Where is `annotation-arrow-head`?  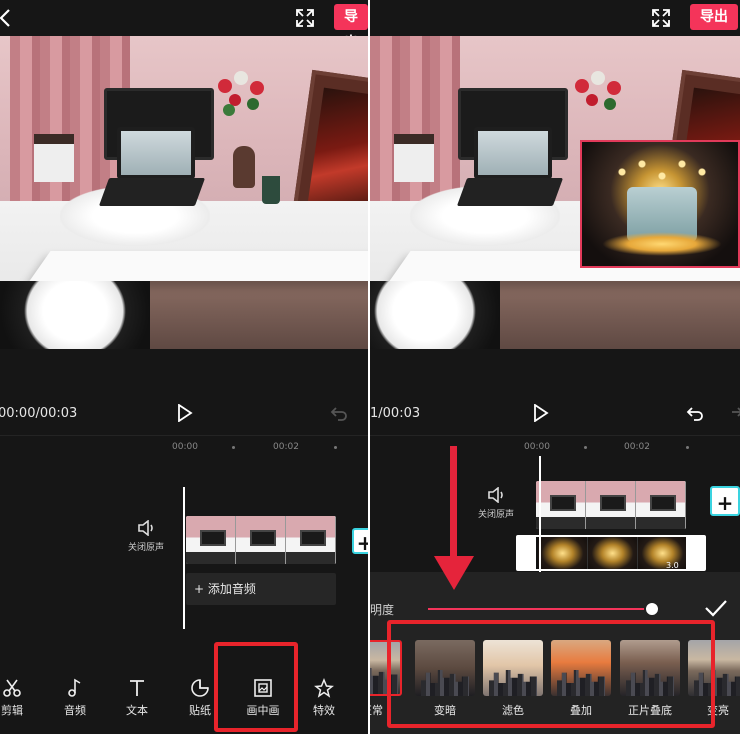 annotation-arrow-head is located at coordinates (454, 573).